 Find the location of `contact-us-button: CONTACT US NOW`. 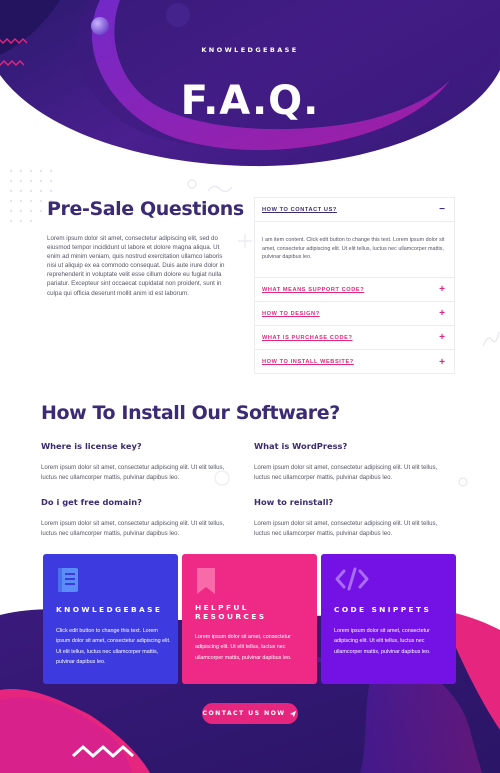

contact-us-button: CONTACT US NOW is located at coordinates (250, 713).